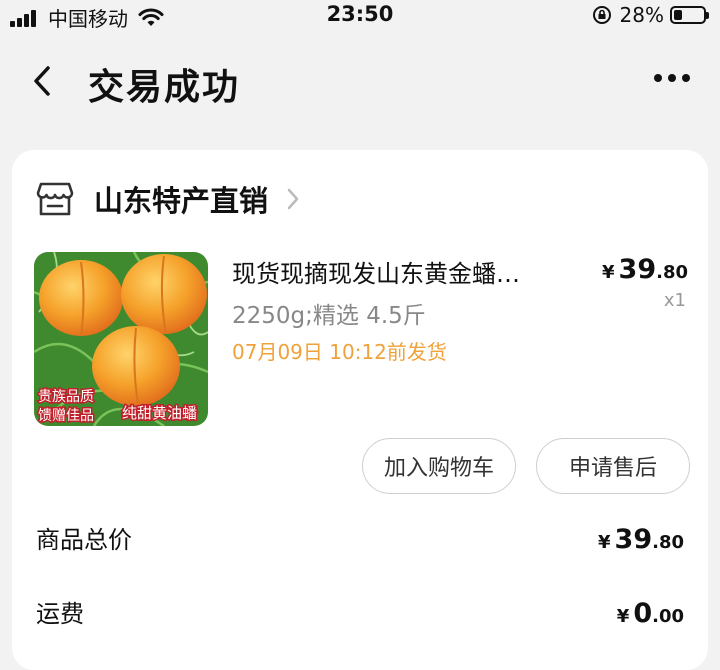 This screenshot has height=670, width=720. I want to click on battery-percent: 28%, so click(641, 15).